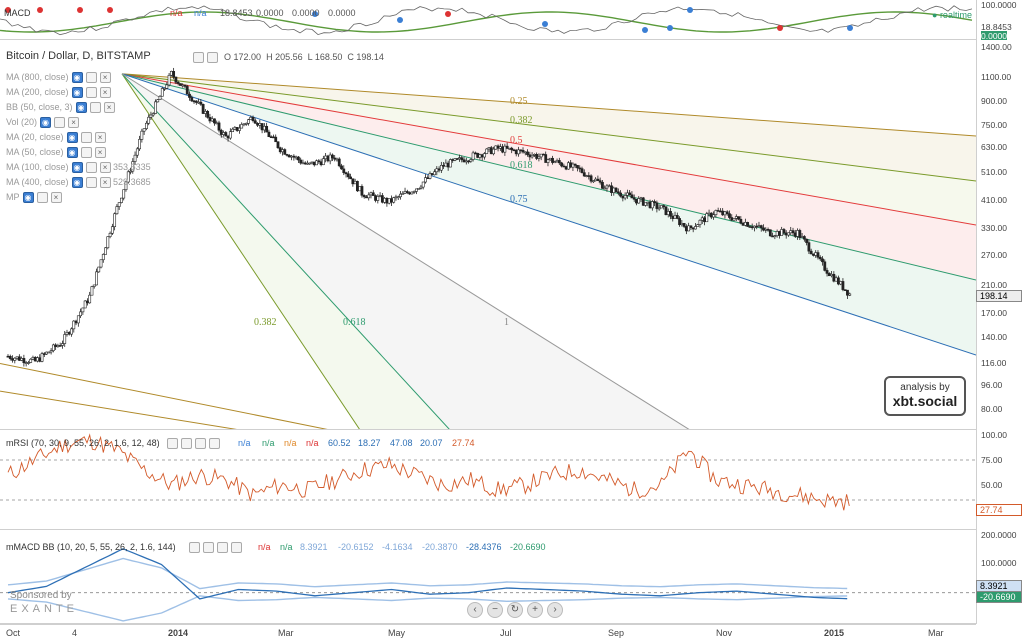 This screenshot has height=641, width=1024. What do you see at coordinates (56, 153) in the screenshot?
I see `indicator-row: MA (50, close) ◉ ×` at bounding box center [56, 153].